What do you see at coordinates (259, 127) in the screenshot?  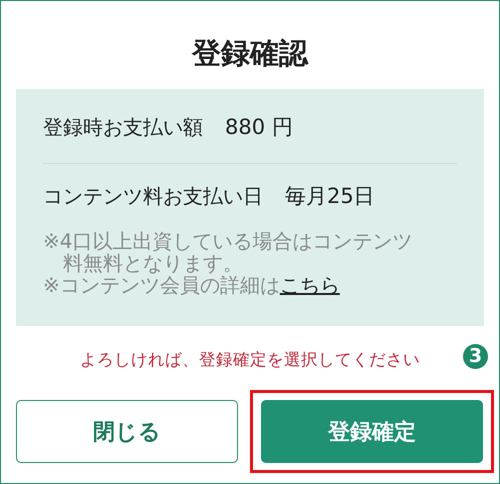 I see `row-value: 880 円` at bounding box center [259, 127].